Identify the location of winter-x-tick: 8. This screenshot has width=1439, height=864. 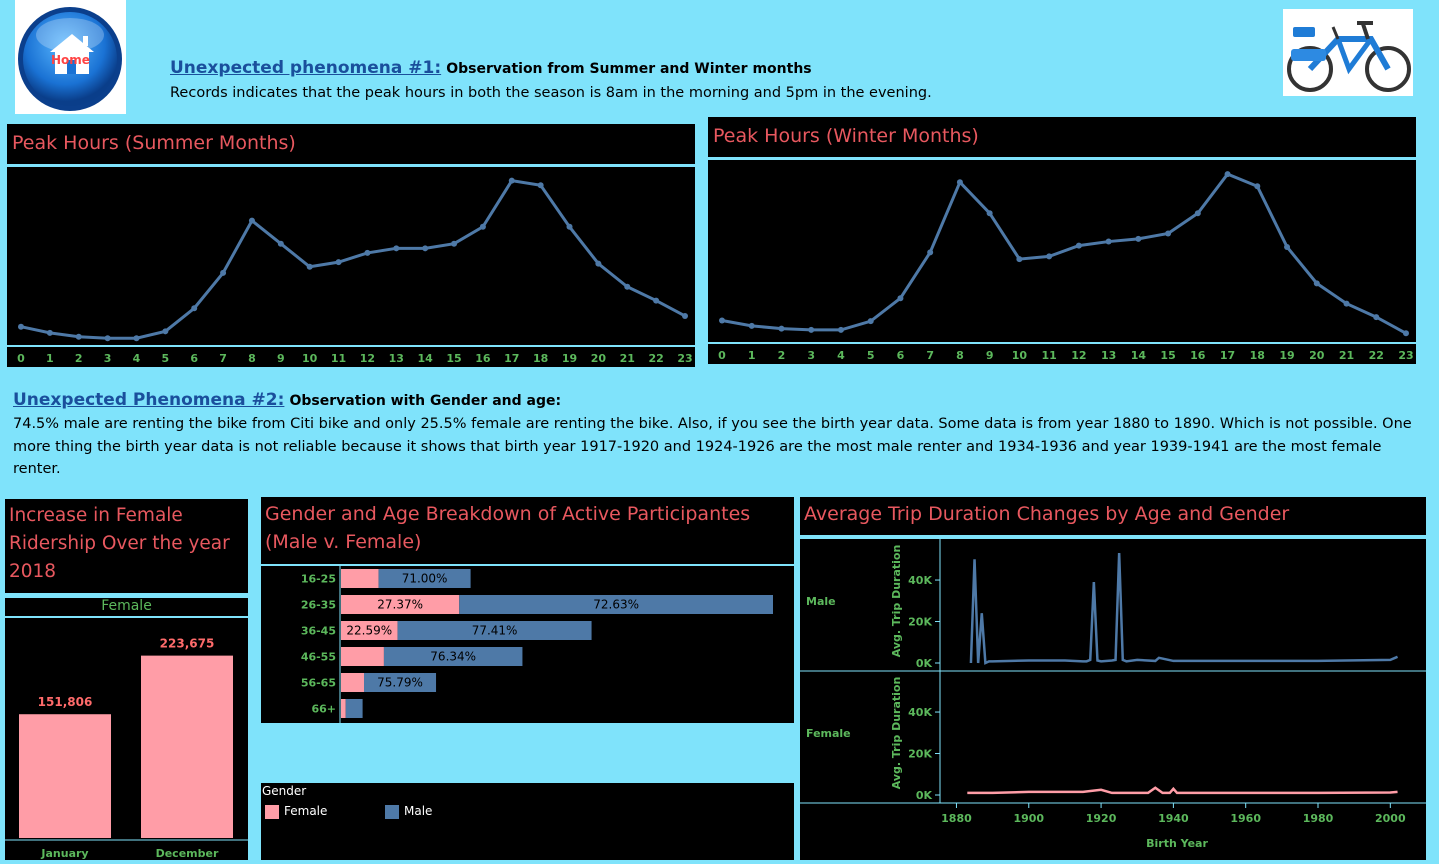
(960, 355).